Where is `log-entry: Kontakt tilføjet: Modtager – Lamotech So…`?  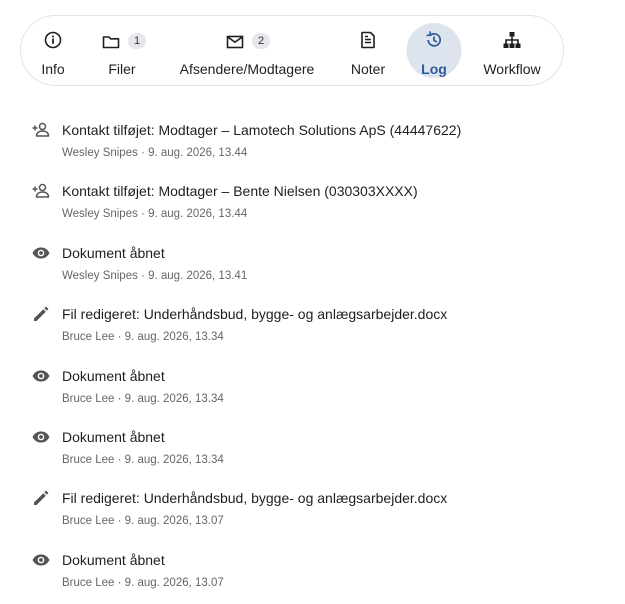 log-entry: Kontakt tilføjet: Modtager – Lamotech So… is located at coordinates (312, 138).